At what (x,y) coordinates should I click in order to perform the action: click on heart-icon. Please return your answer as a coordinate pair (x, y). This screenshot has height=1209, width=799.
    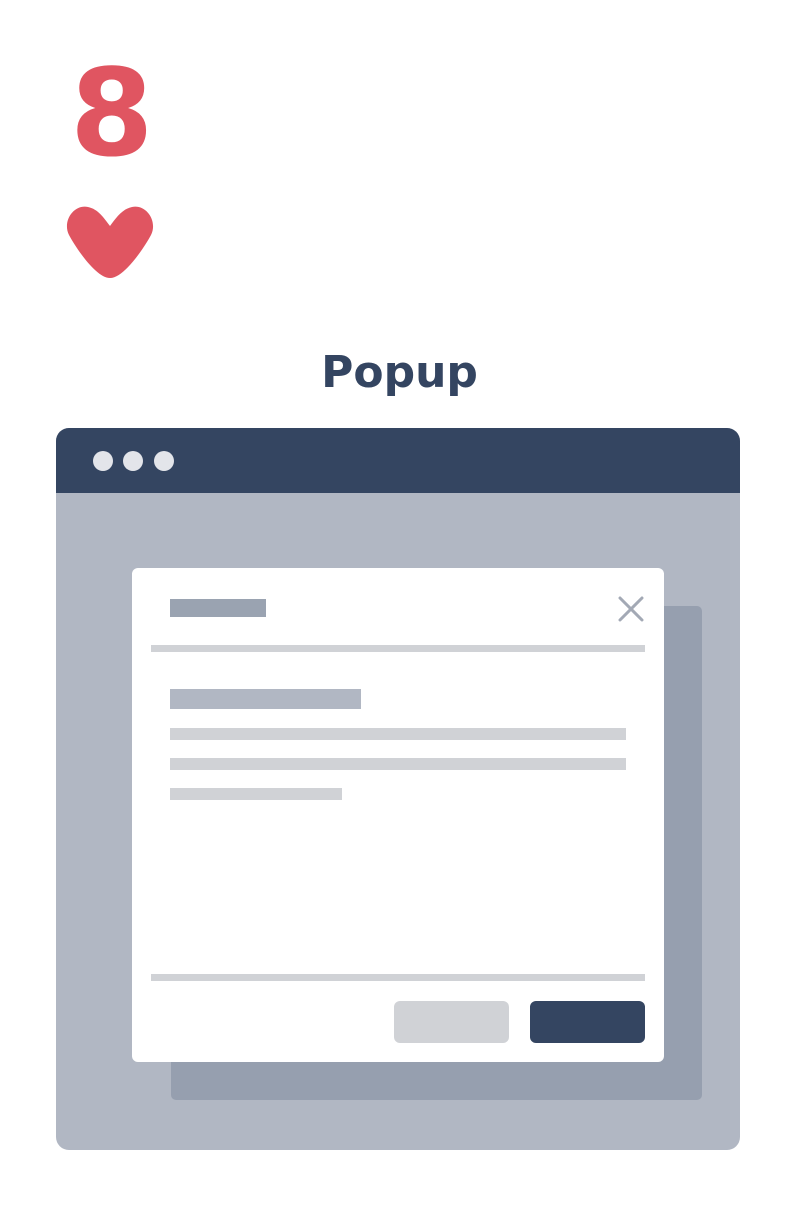
    Looking at the image, I should click on (110, 242).